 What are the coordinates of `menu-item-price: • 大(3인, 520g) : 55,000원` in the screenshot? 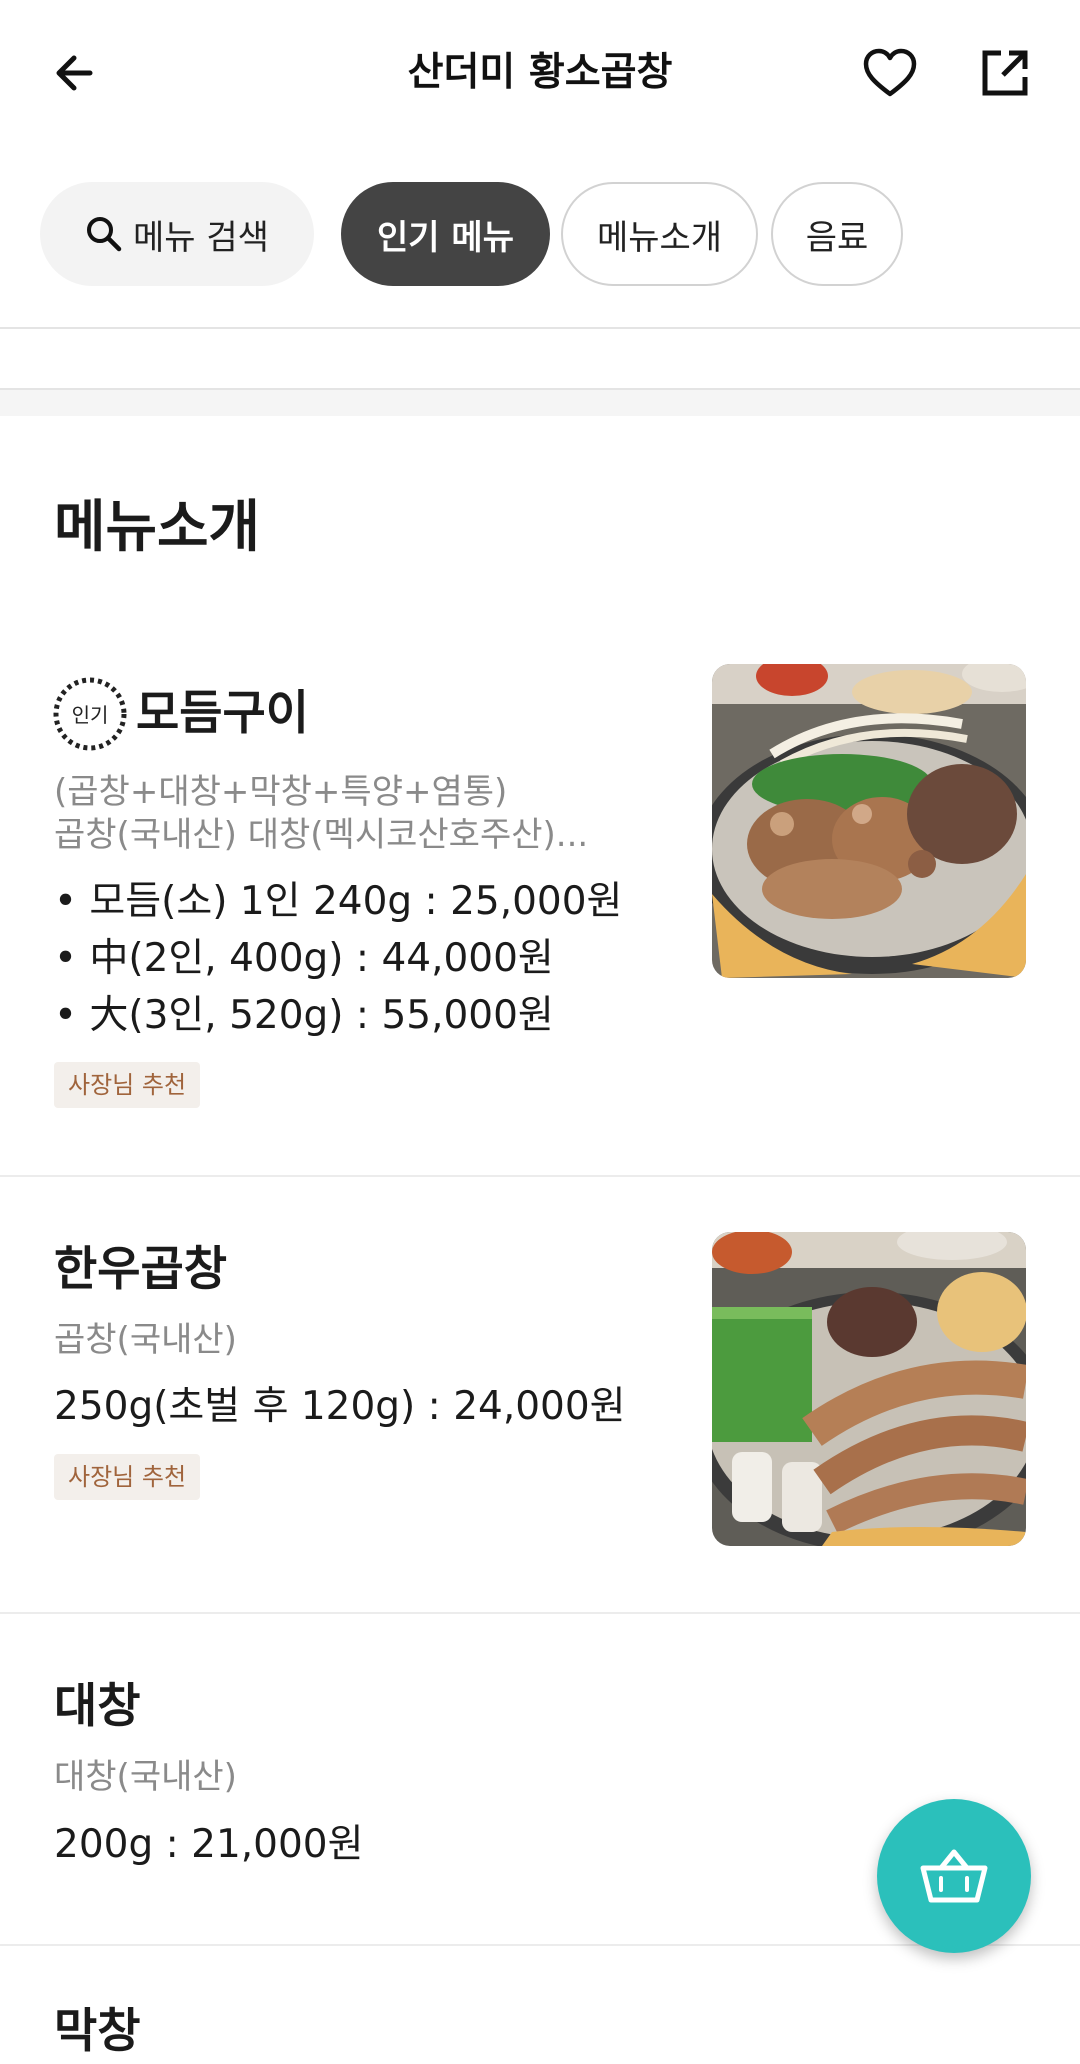 It's located at (304, 1015).